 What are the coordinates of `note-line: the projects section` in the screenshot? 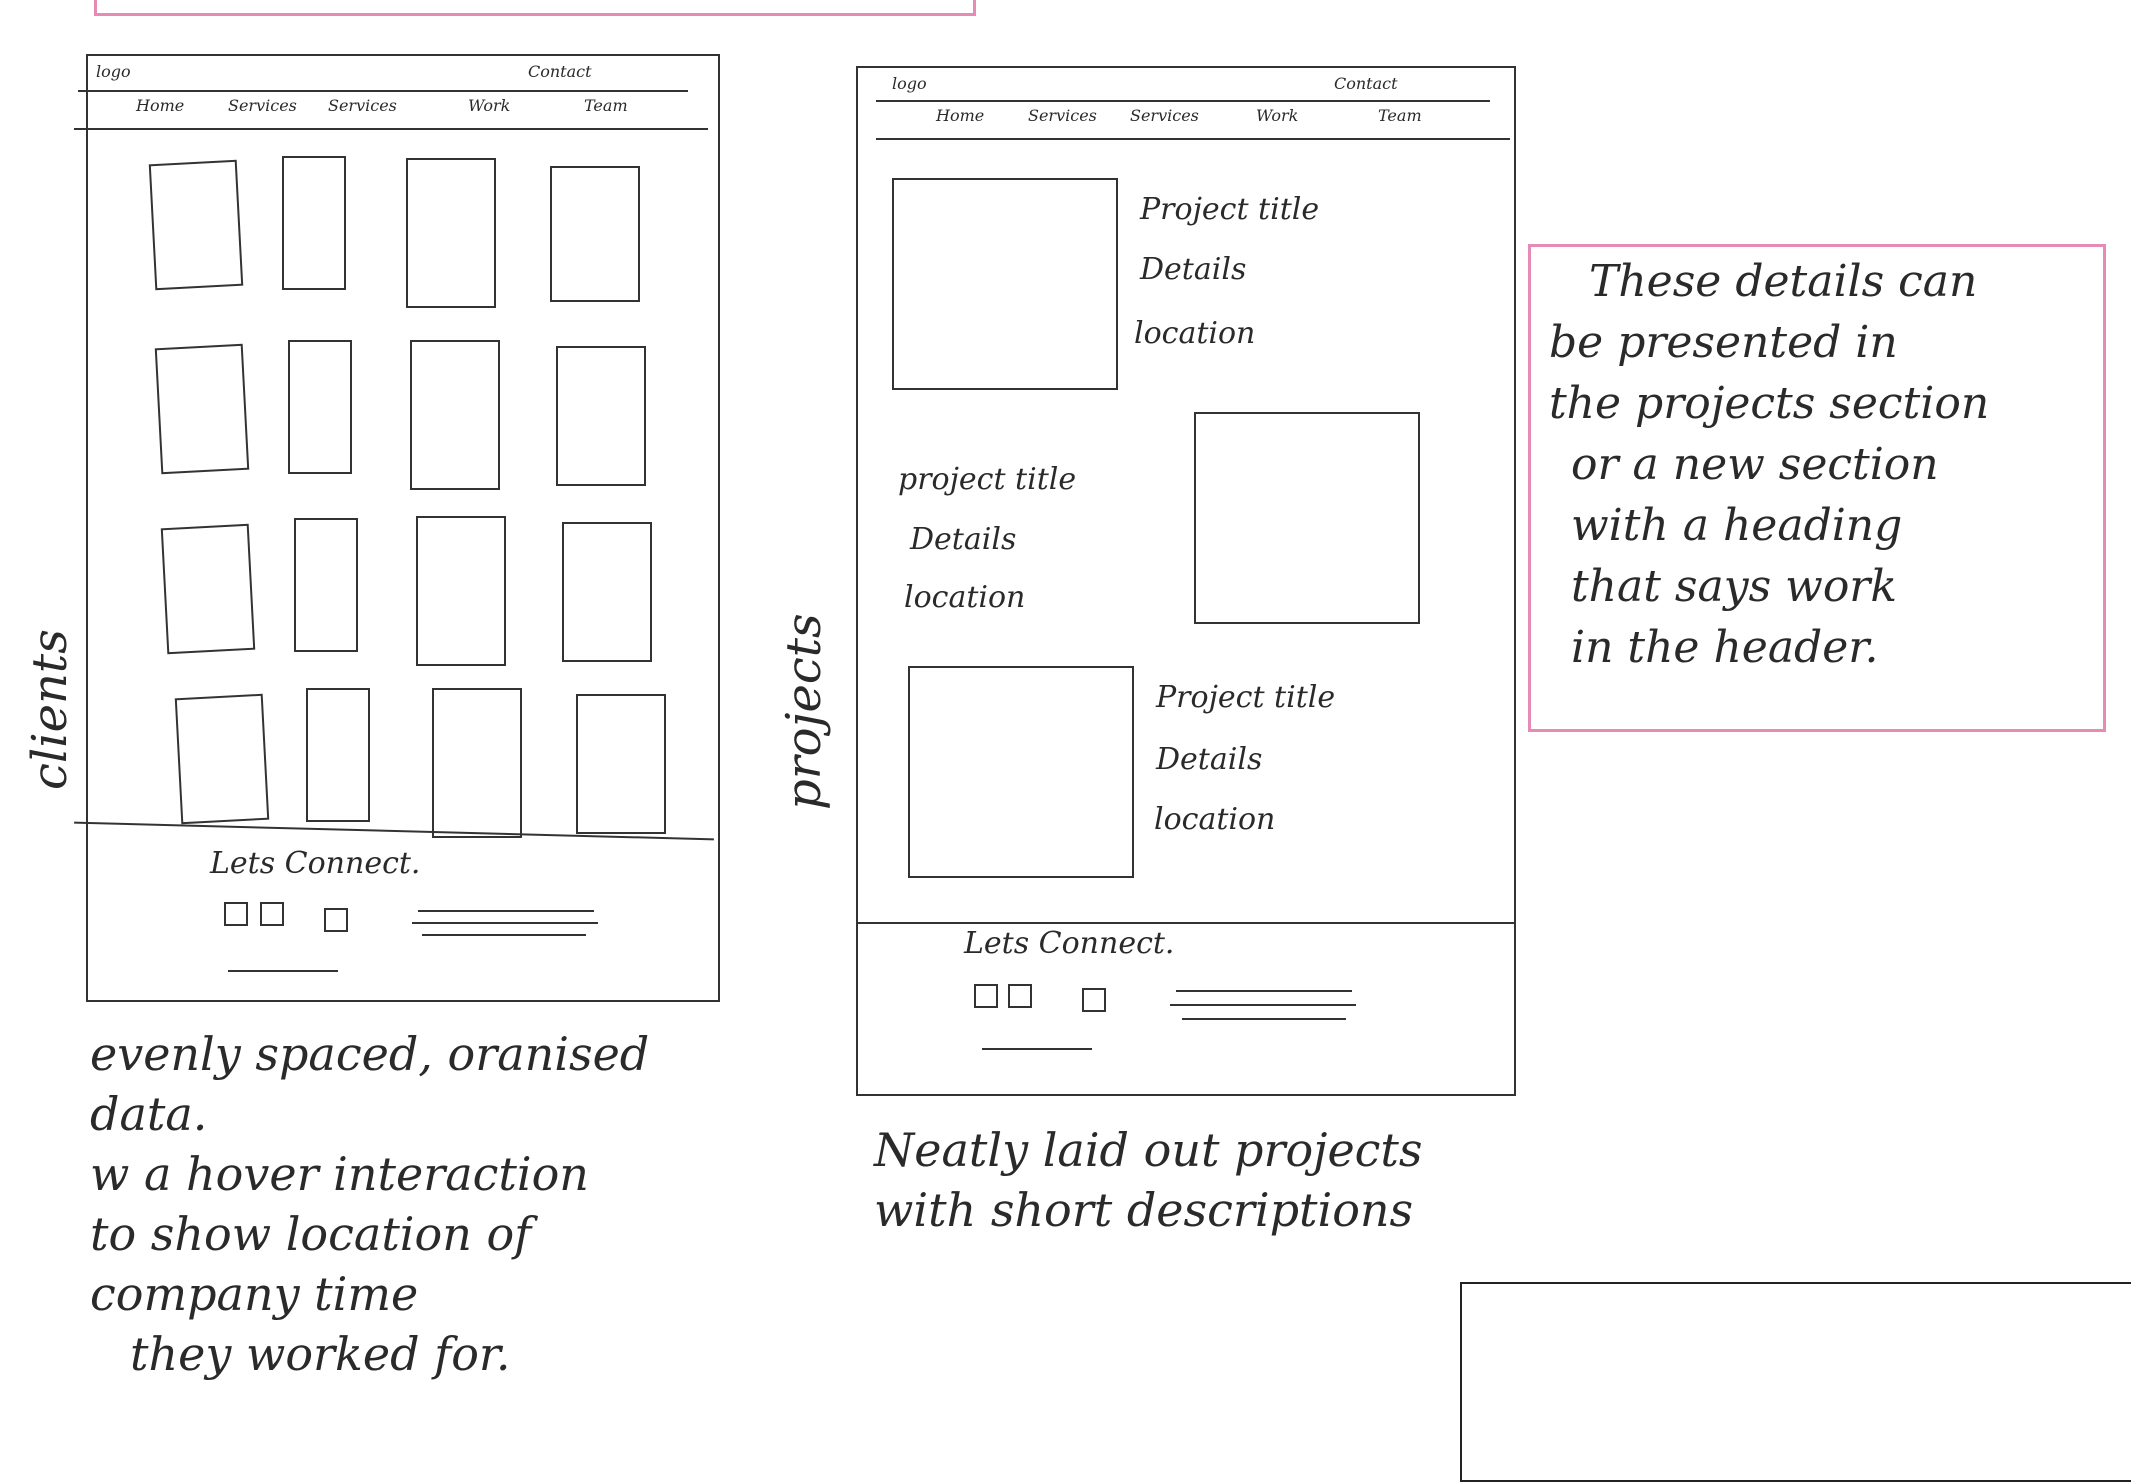 It's located at (1769, 403).